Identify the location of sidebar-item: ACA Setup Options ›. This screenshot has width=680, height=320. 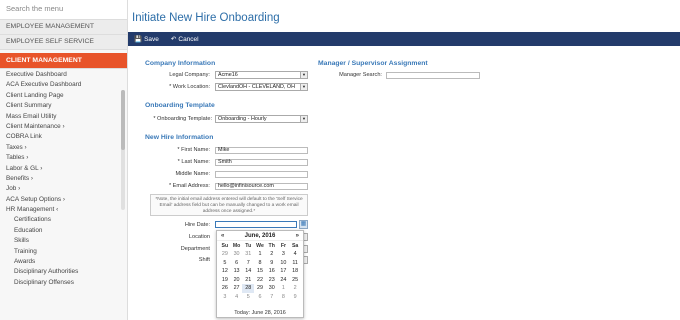
(63, 200).